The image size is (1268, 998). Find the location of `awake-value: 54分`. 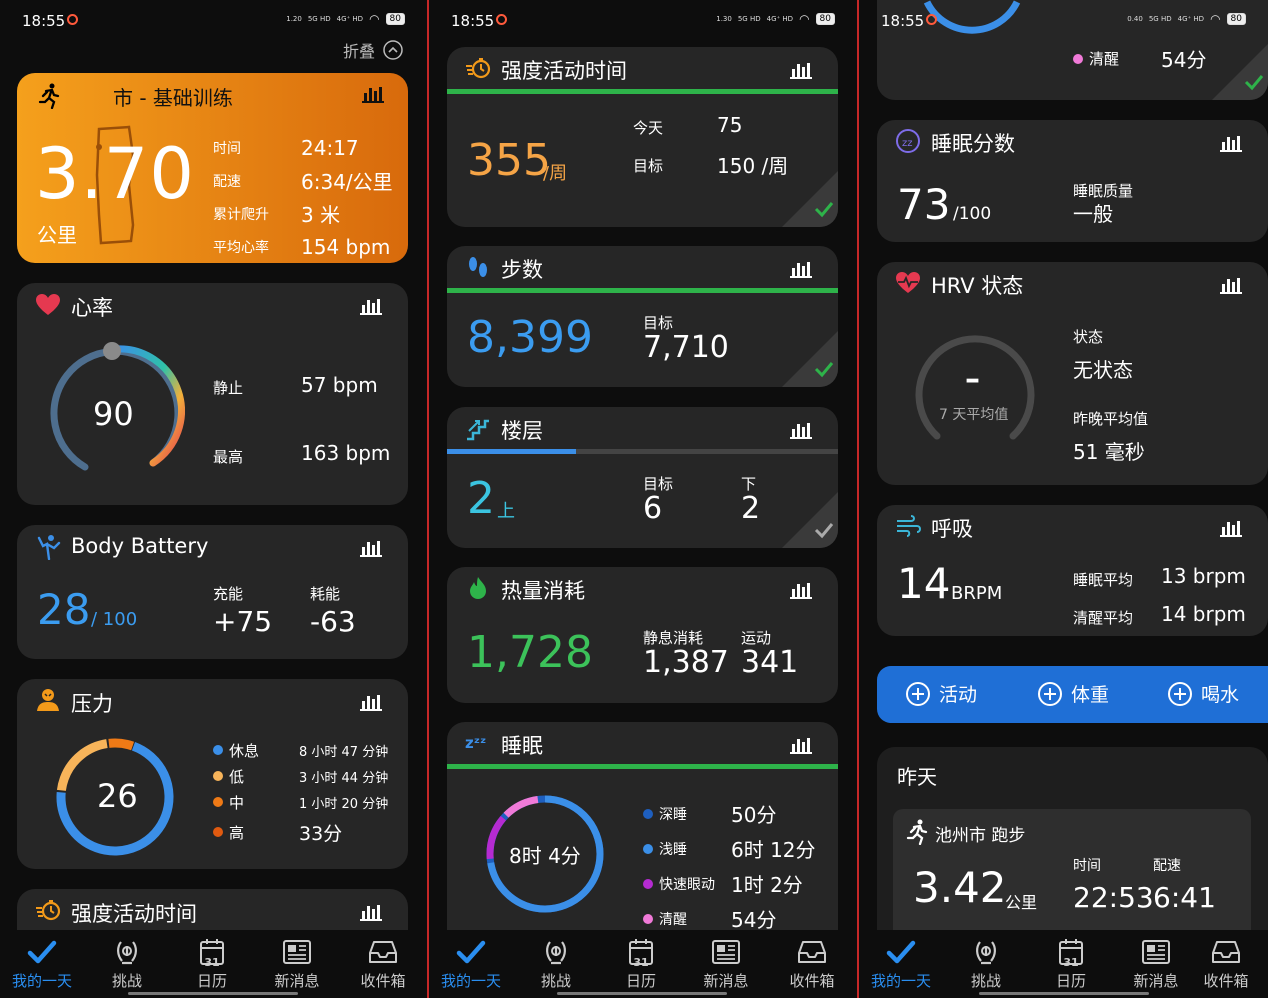

awake-value: 54分 is located at coordinates (1184, 60).